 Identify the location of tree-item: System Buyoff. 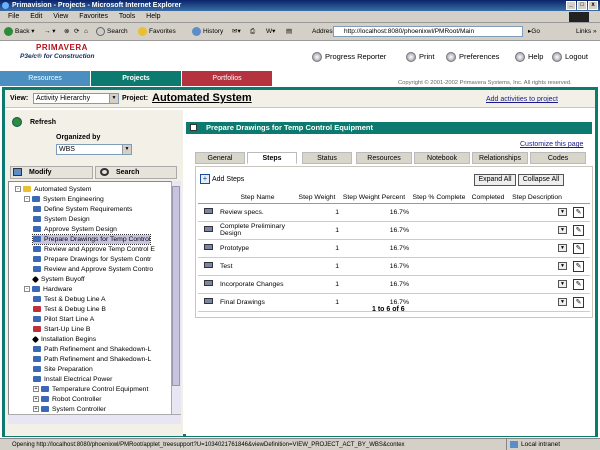
(58, 279).